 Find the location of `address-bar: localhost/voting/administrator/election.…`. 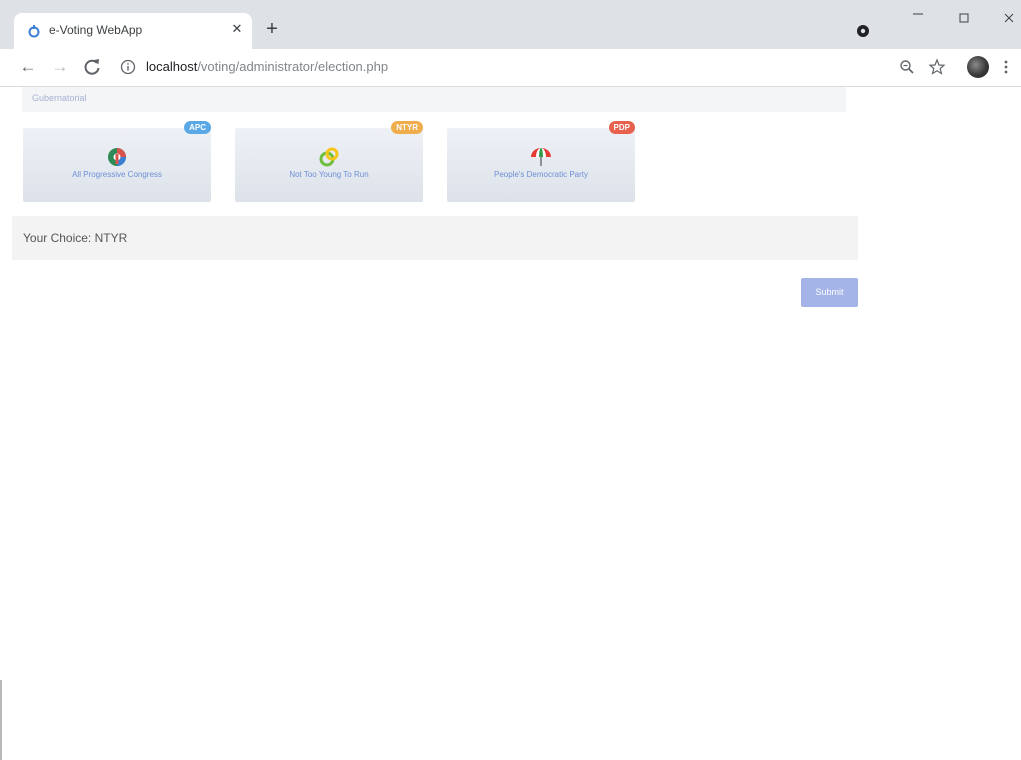

address-bar: localhost/voting/administrator/election.… is located at coordinates (267, 66).